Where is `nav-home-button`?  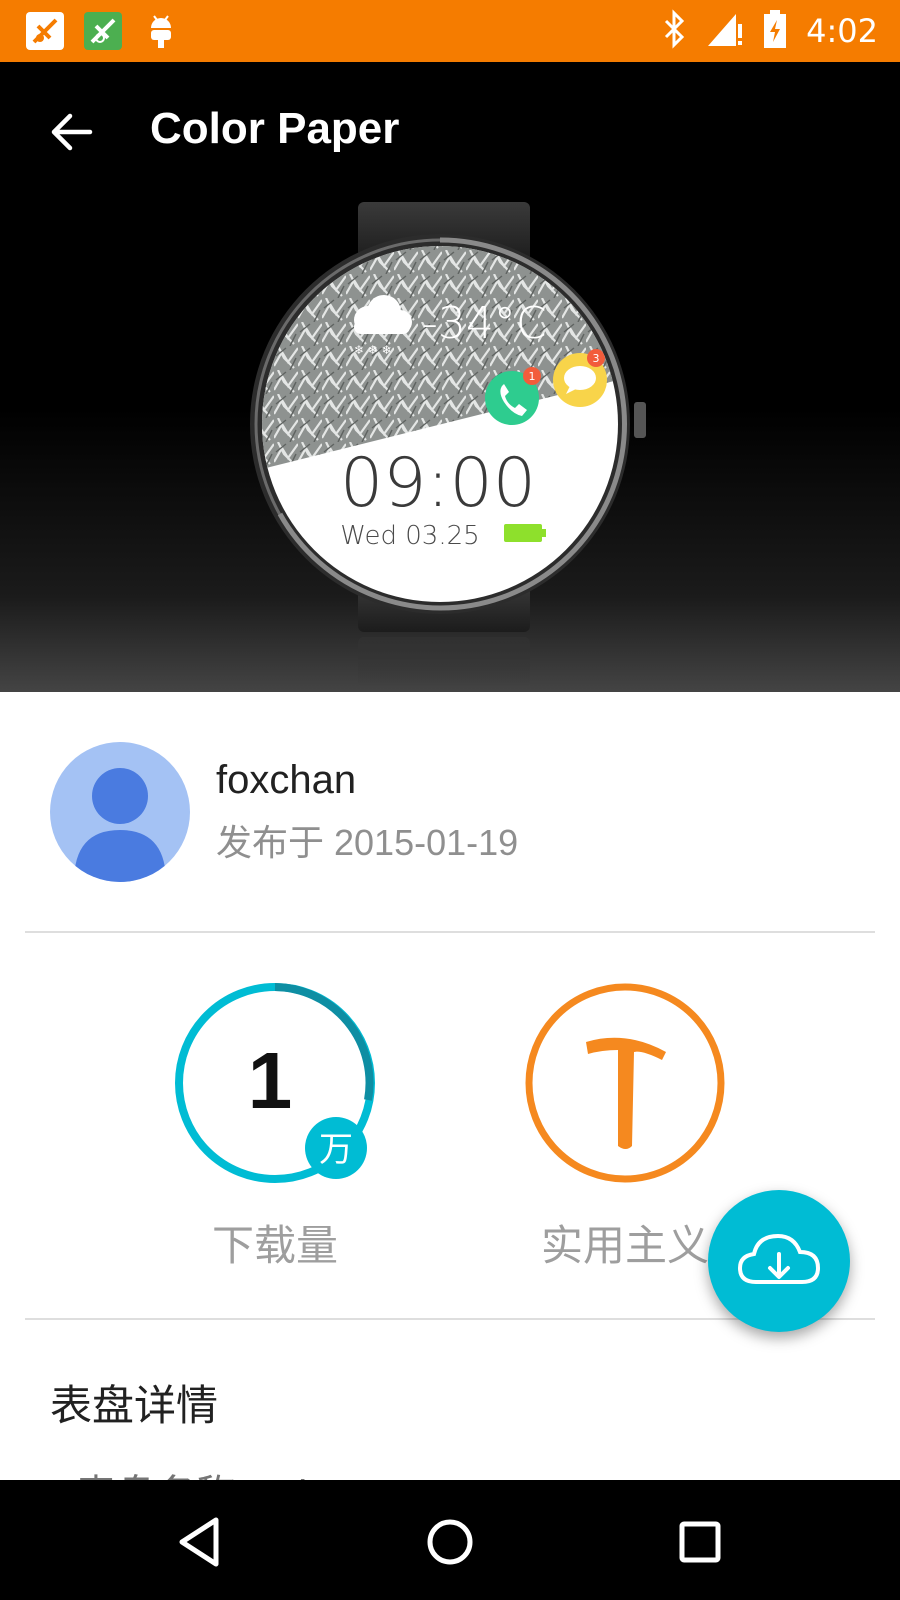
nav-home-button is located at coordinates (450, 1542).